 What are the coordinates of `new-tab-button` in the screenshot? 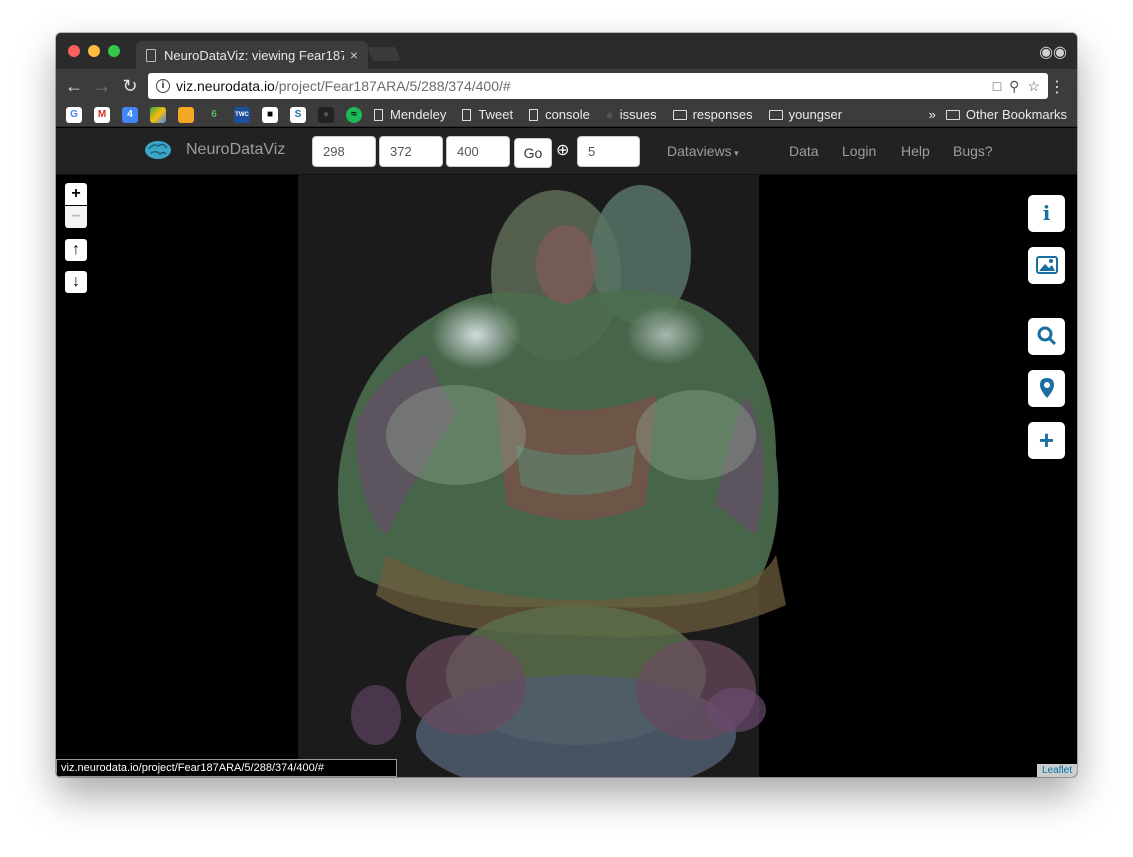 It's located at (384, 54).